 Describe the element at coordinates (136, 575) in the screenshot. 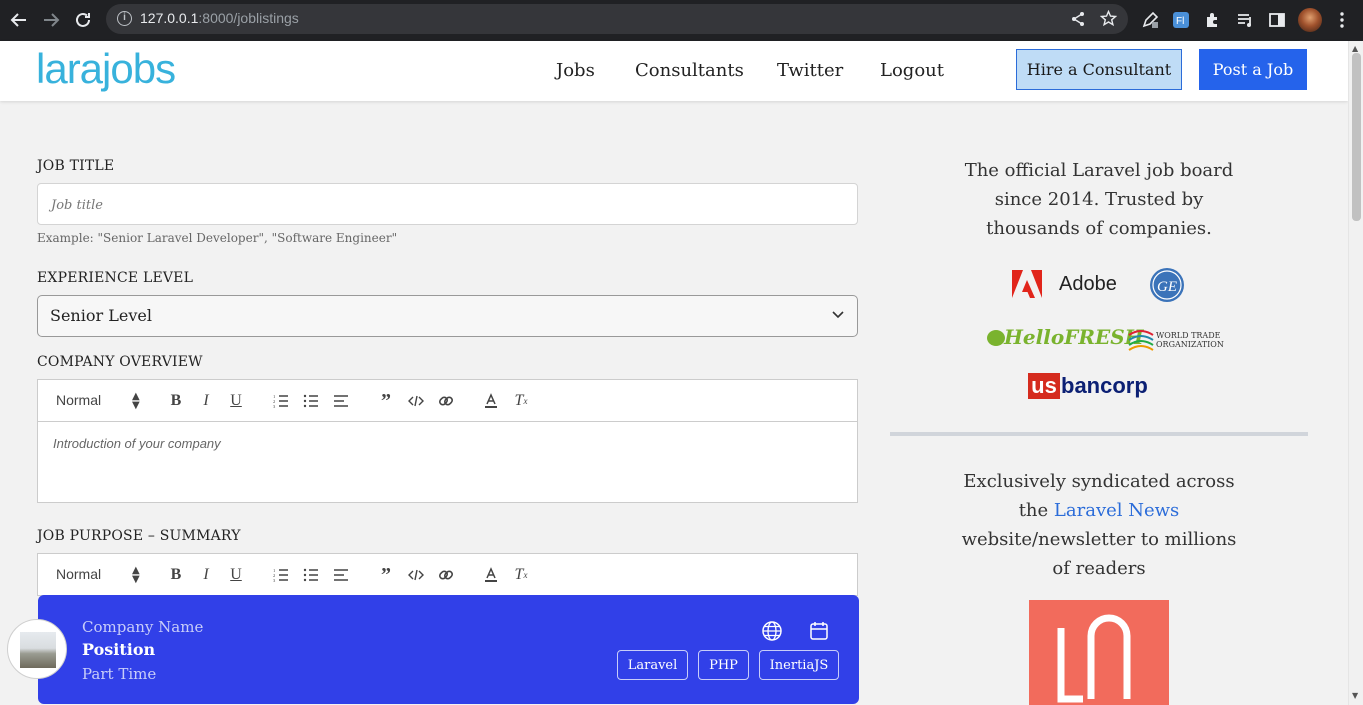

I see `format-select-arrows-icon: ▲ ▼` at that location.